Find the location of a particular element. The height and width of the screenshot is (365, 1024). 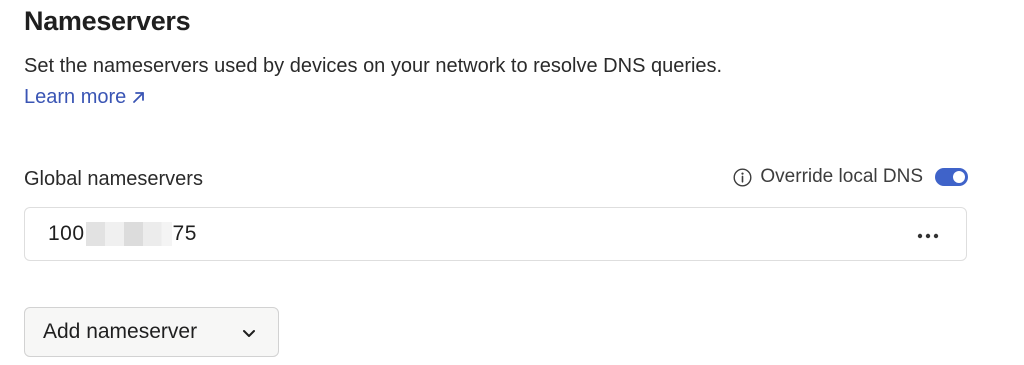

ellipsis-icon is located at coordinates (928, 235).